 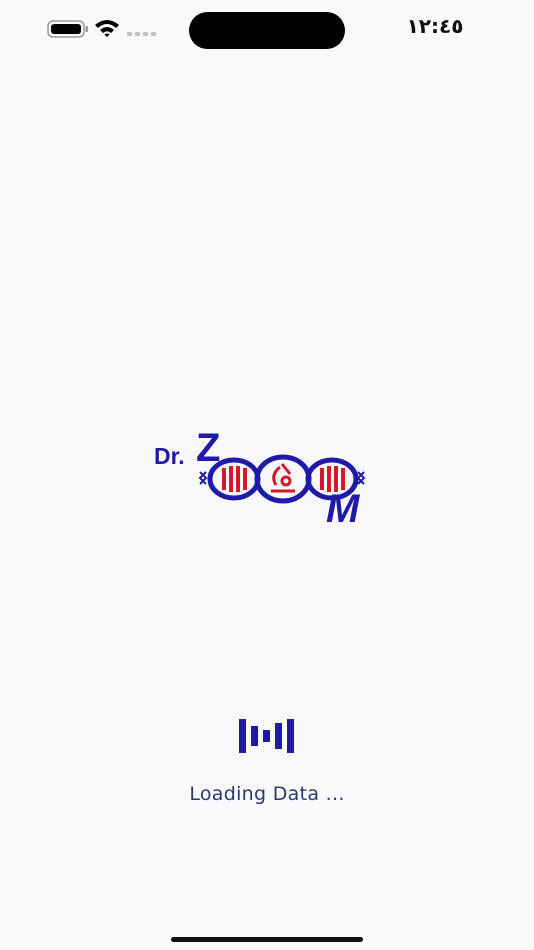 I want to click on cellular-signal-icon, so click(x=141, y=34).